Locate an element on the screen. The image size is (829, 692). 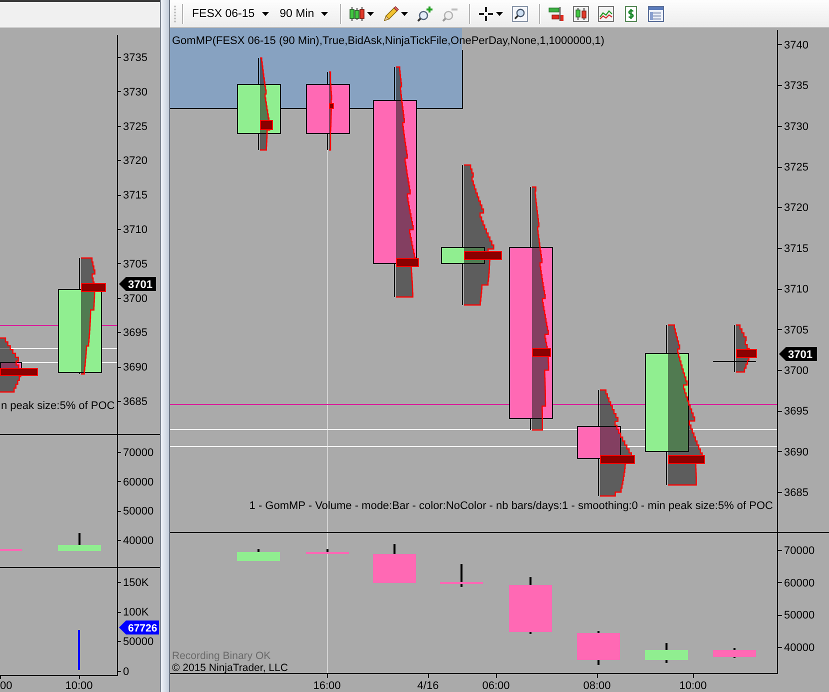
volume-marker: 67726 is located at coordinates (139, 627).